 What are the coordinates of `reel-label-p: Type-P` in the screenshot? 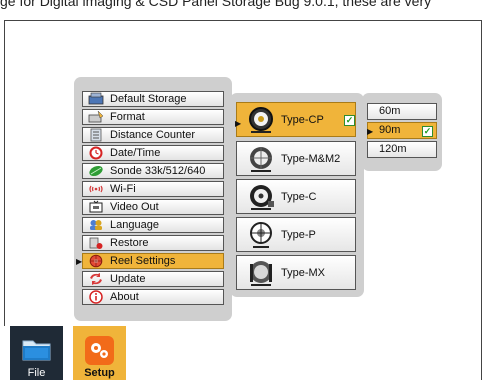 It's located at (298, 235).